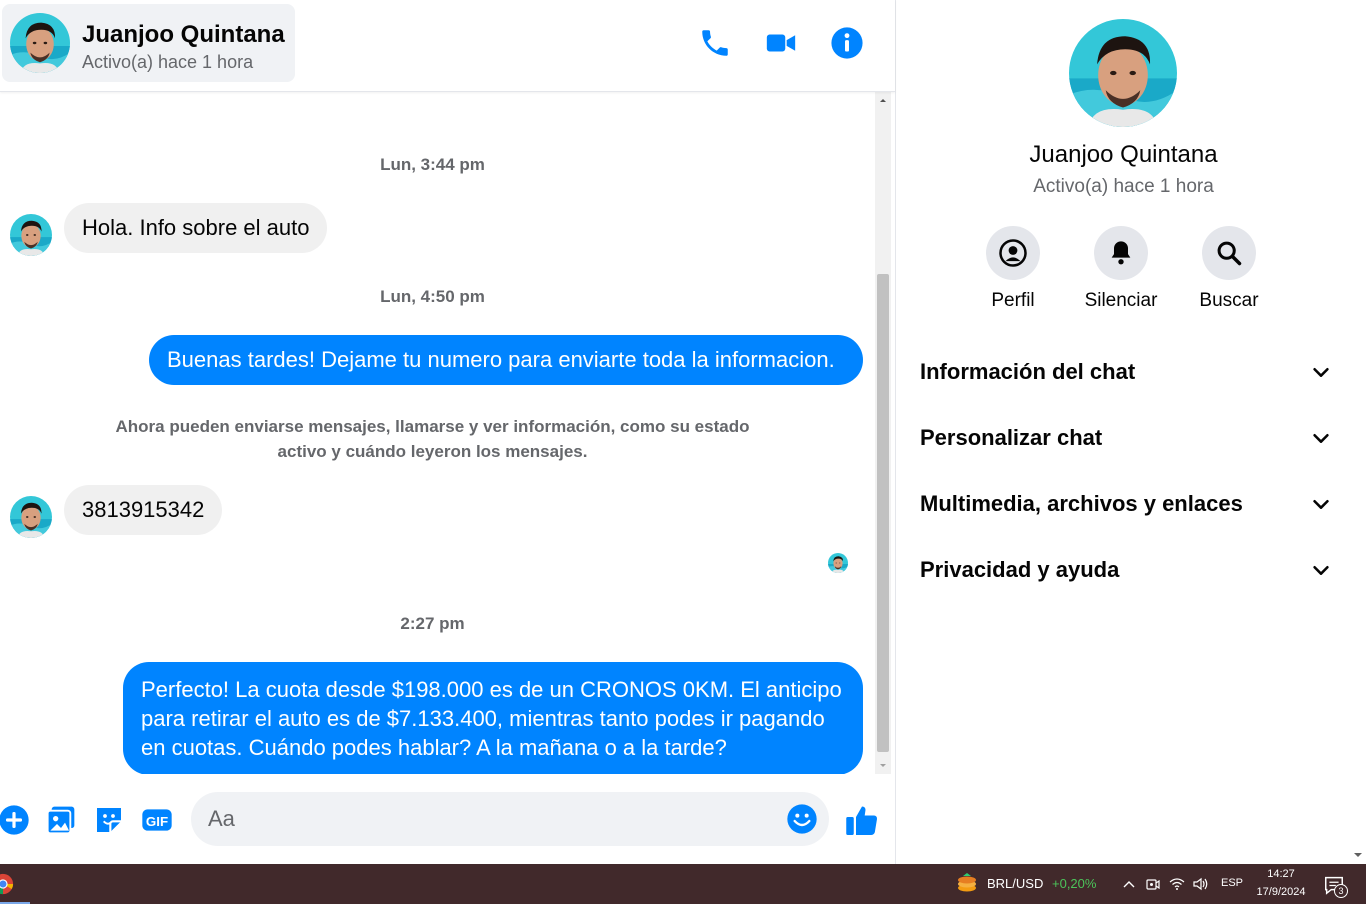 This screenshot has width=1366, height=904. Describe the element at coordinates (61, 820) in the screenshot. I see `image-icon` at that location.